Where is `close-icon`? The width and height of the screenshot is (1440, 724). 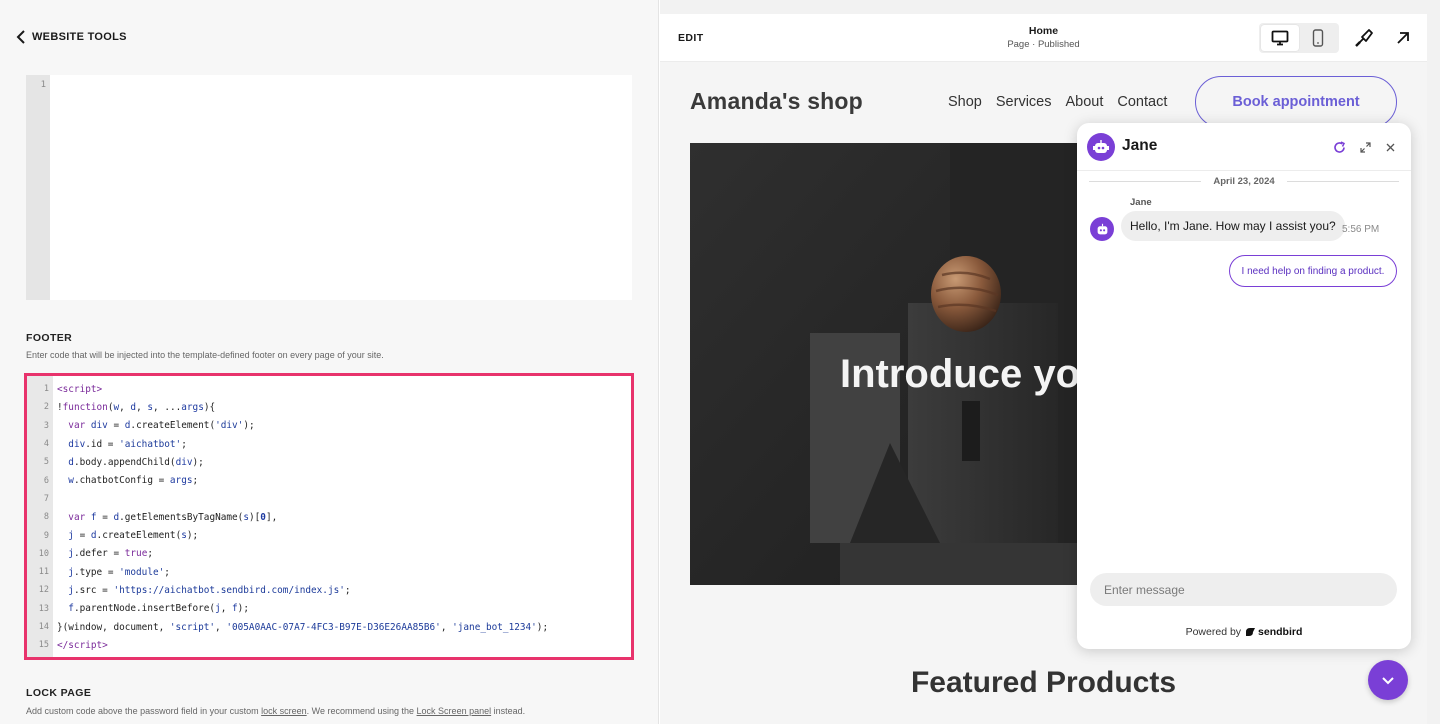
close-icon is located at coordinates (1390, 147).